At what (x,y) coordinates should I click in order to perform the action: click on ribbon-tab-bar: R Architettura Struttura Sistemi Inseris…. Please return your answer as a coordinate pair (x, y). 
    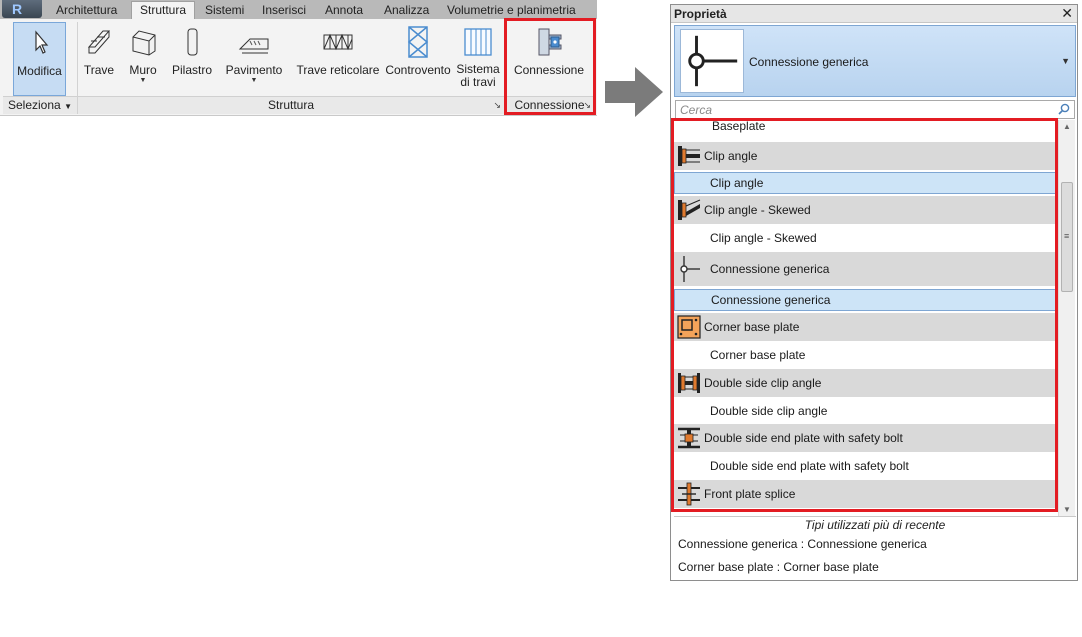
    Looking at the image, I should click on (298, 9).